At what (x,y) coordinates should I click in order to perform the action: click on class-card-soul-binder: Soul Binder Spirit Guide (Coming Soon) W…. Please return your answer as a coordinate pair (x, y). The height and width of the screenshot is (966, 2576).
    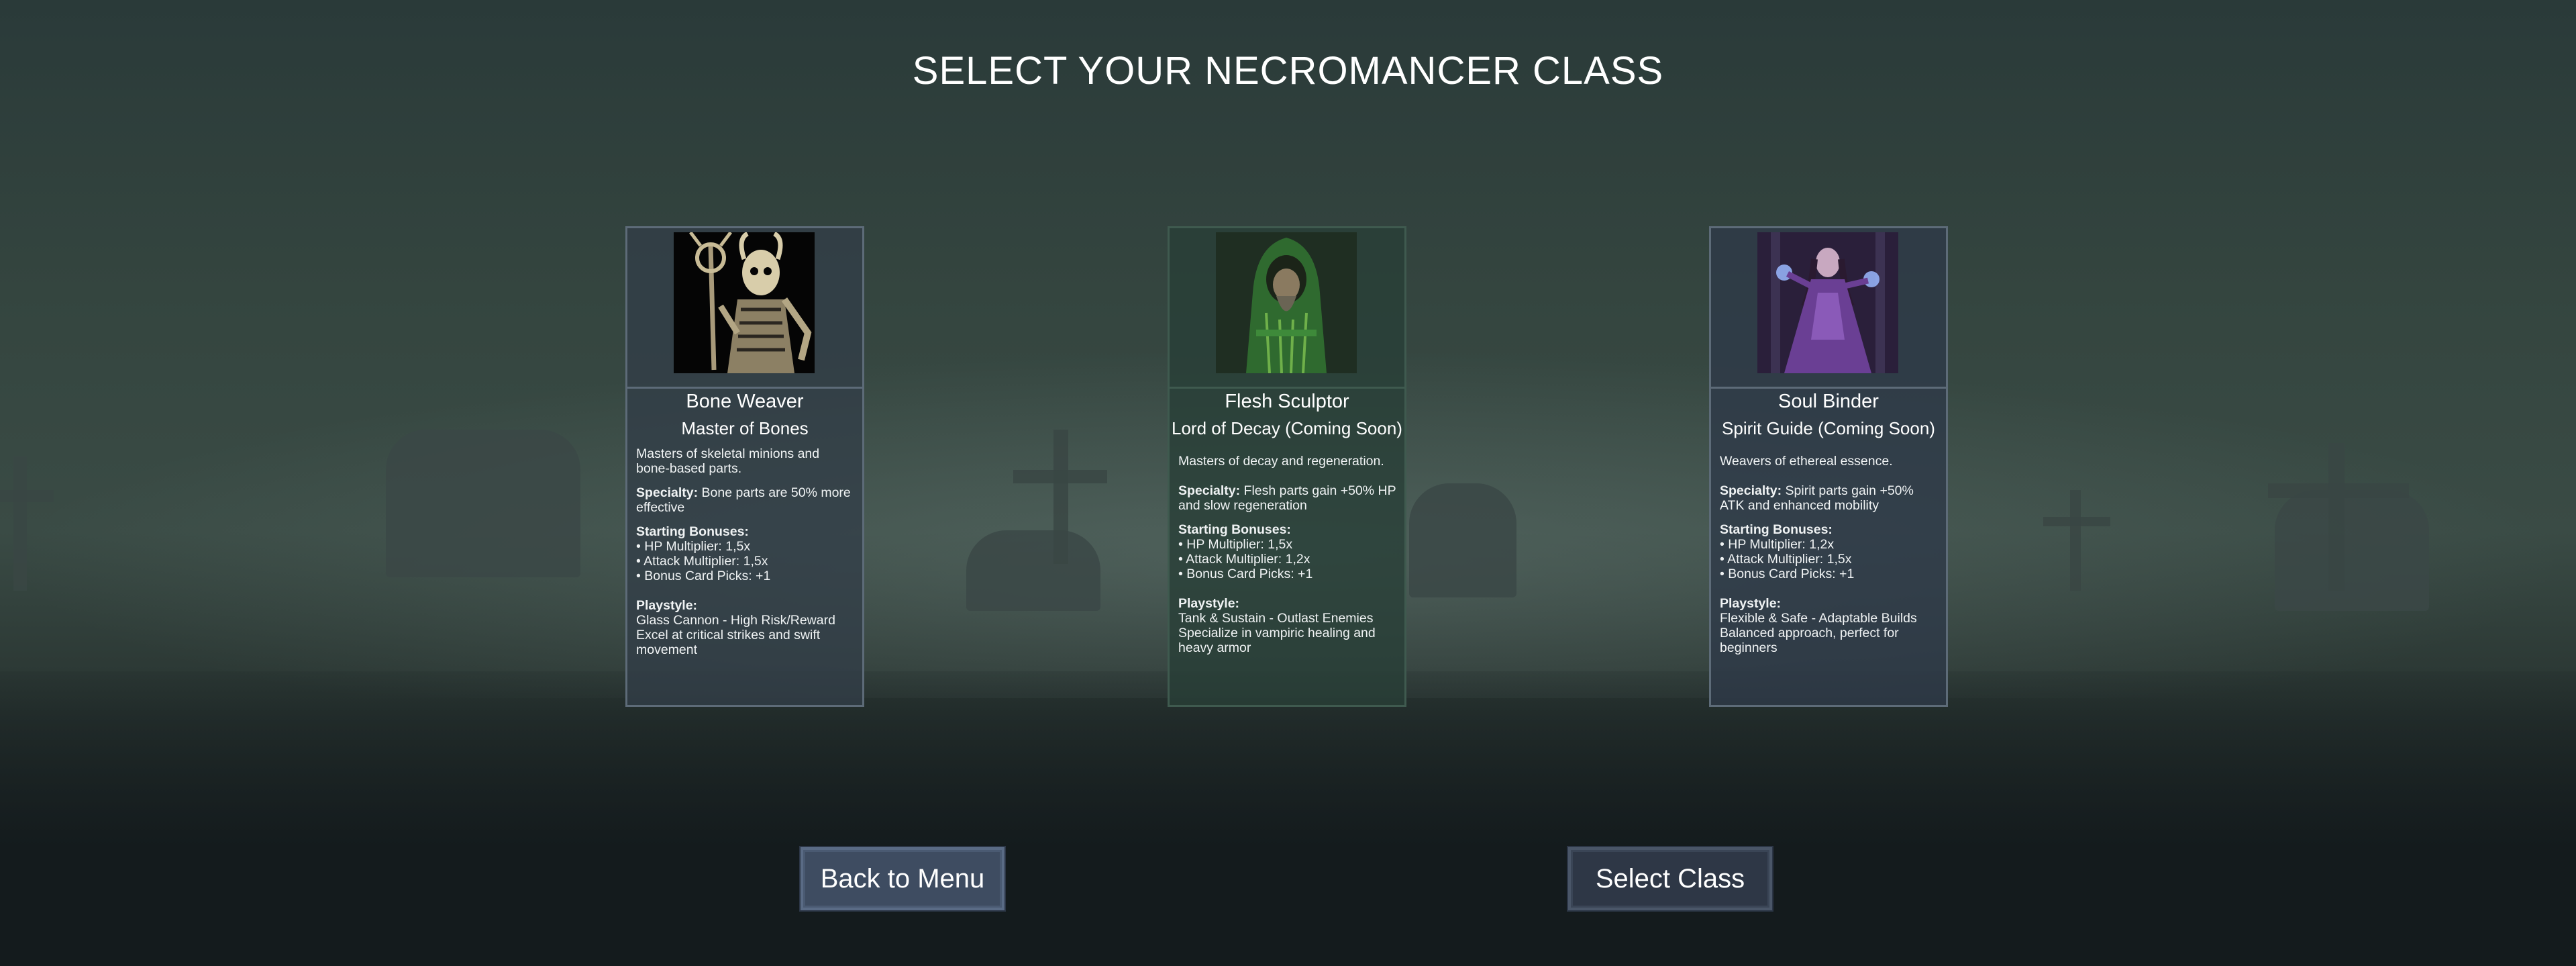
    Looking at the image, I should click on (1828, 466).